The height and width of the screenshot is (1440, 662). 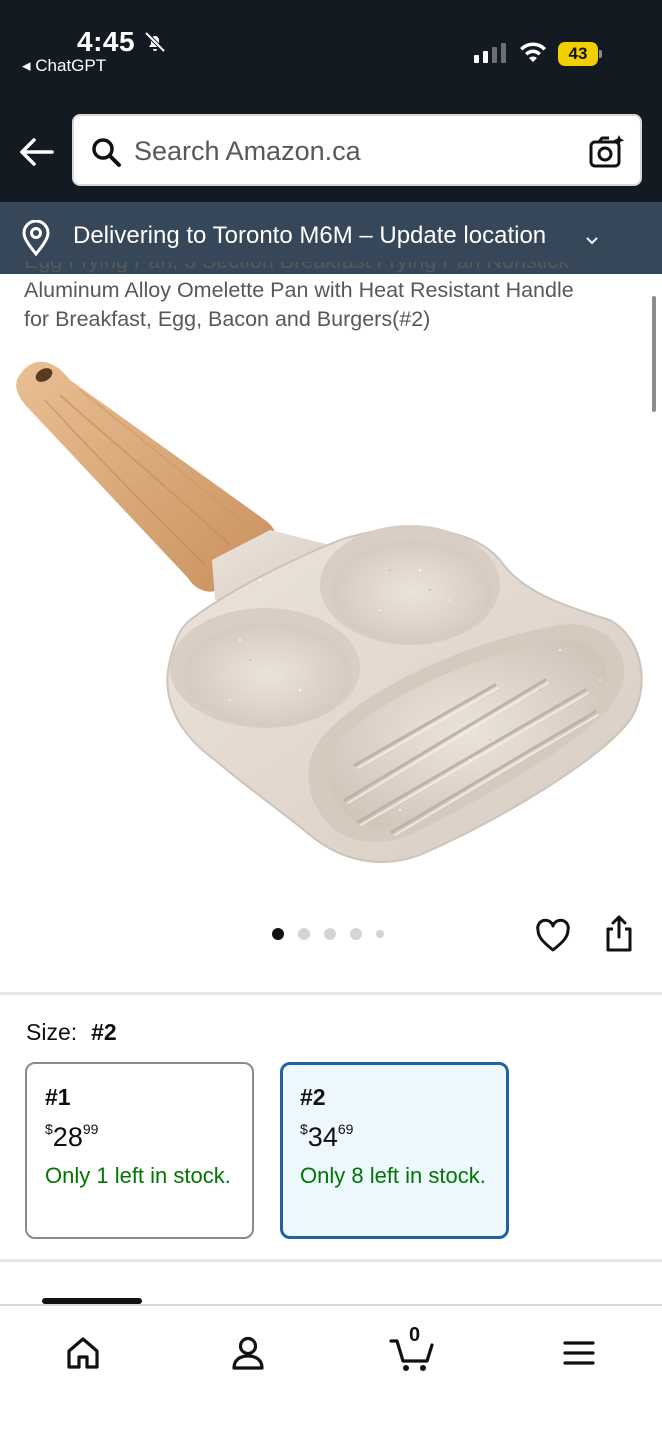 I want to click on top-header: 4:45 ◂ ChatGPT 43, so click(x=331, y=101).